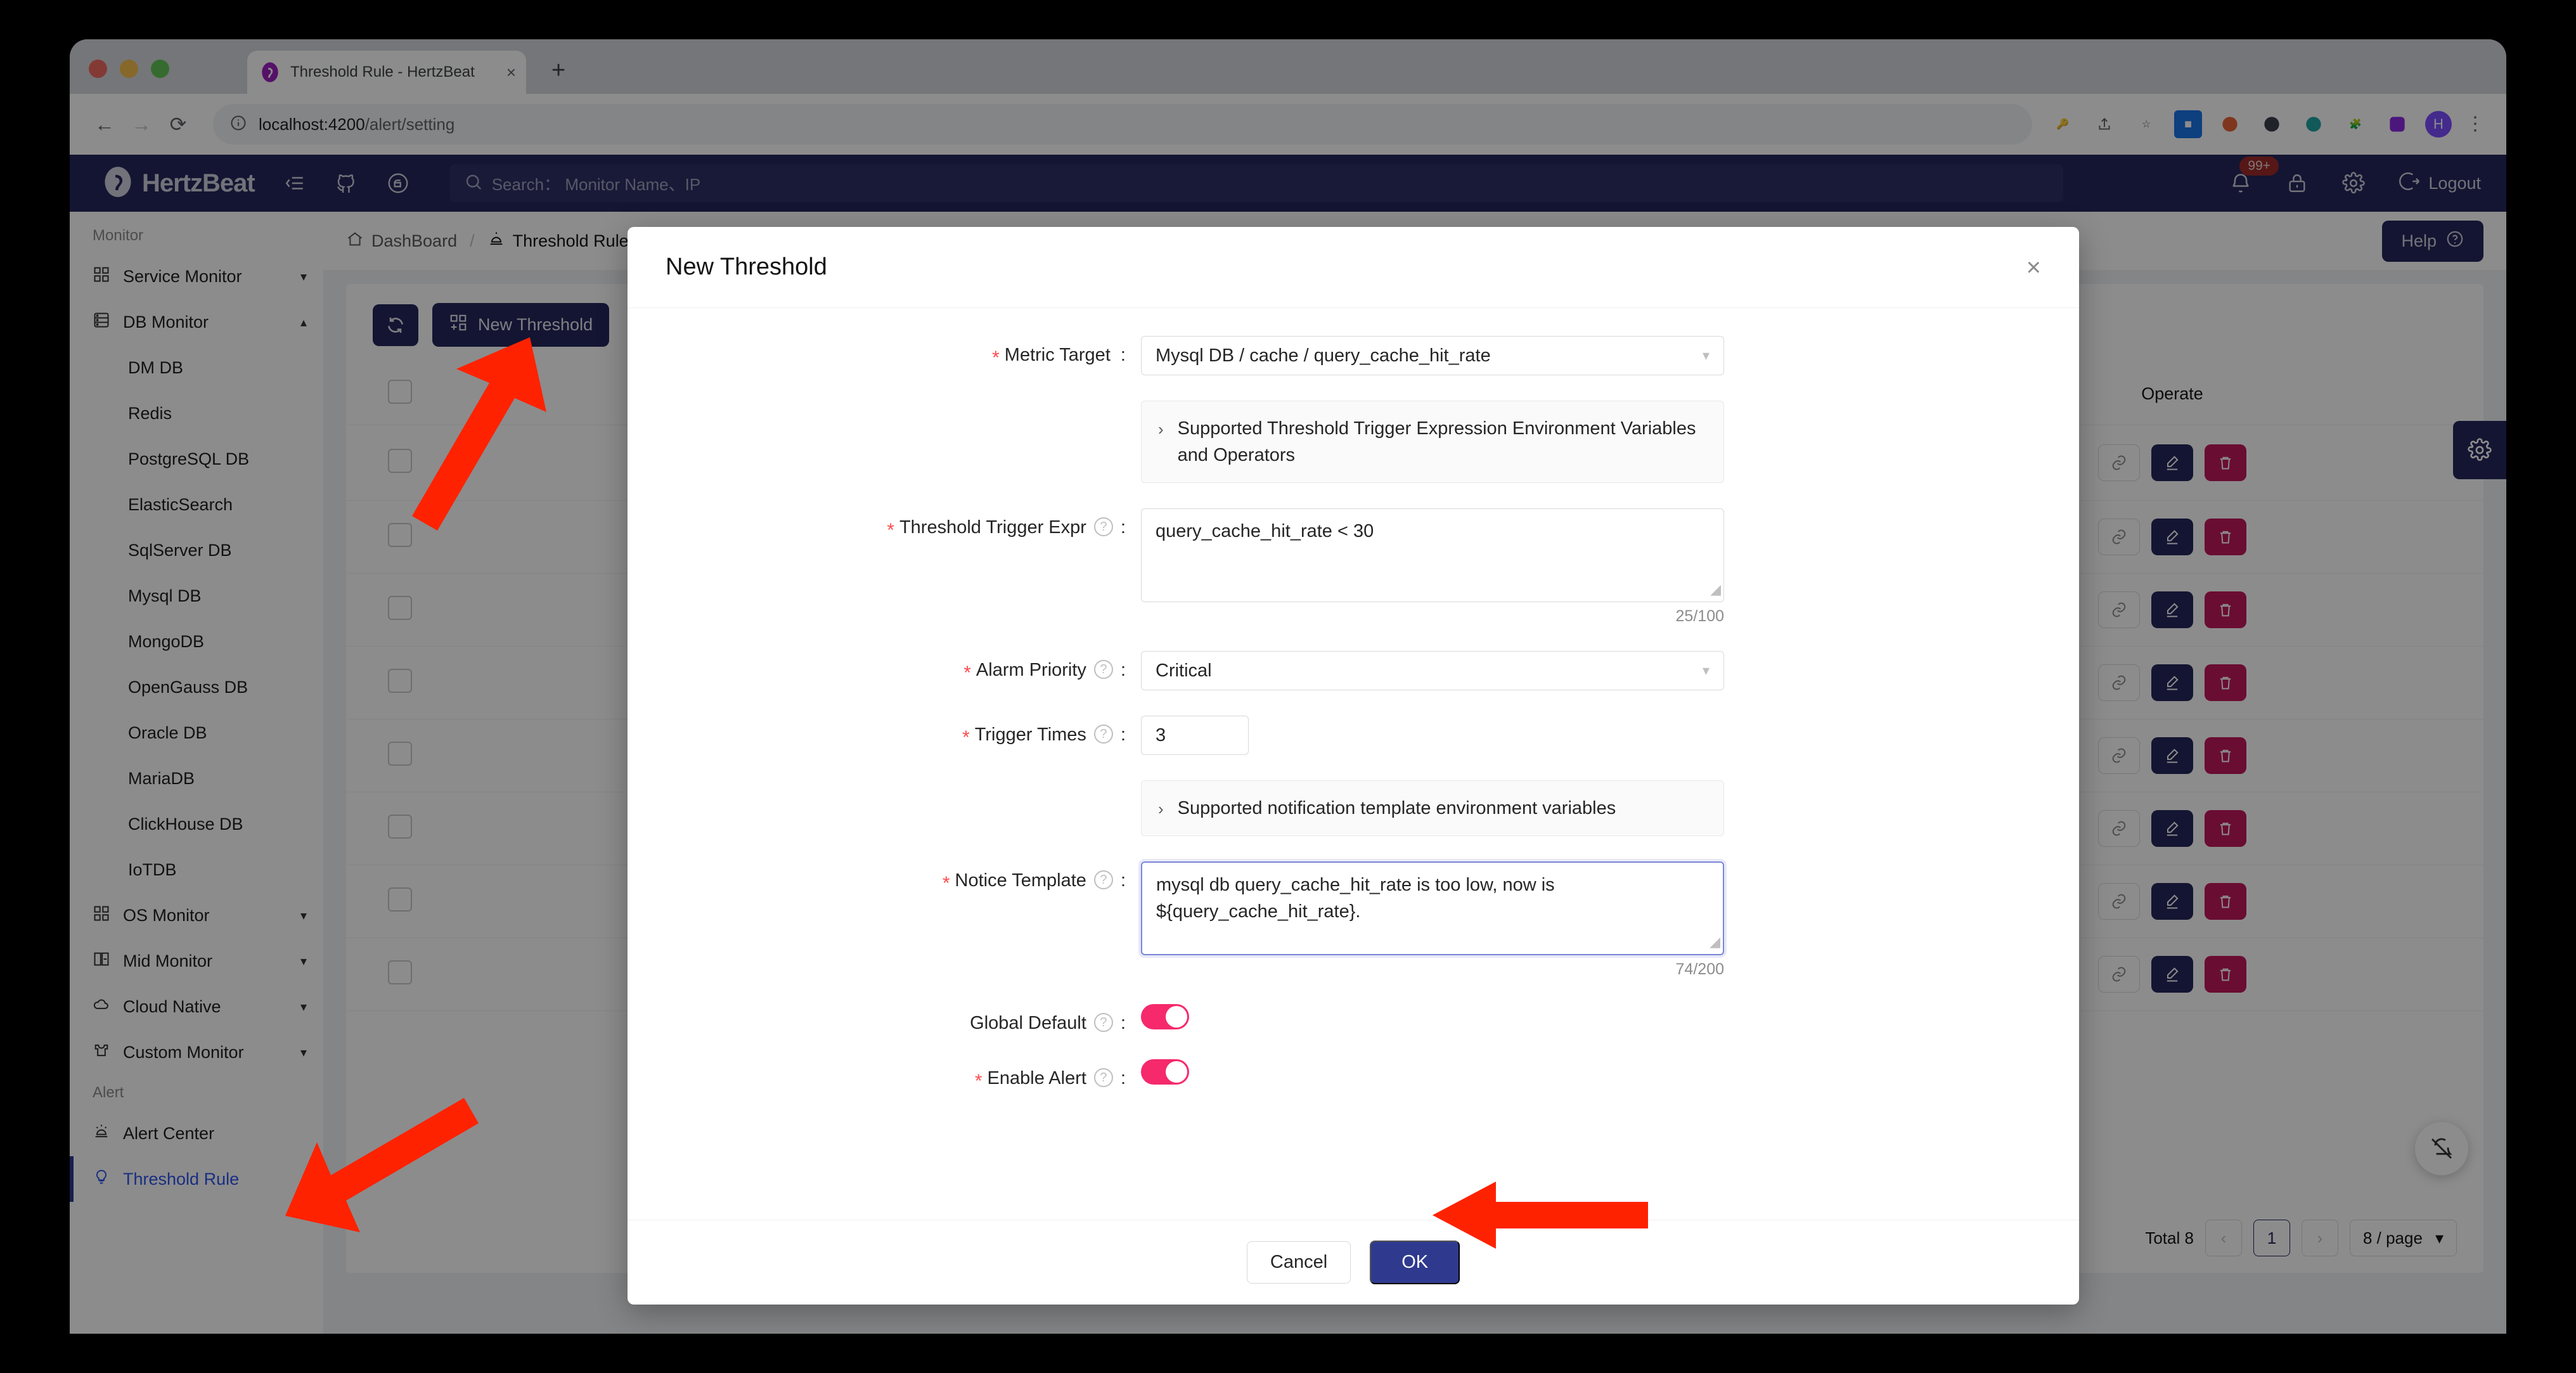  I want to click on notice-template-label-wrap: * Notice Template ?:, so click(885, 920).